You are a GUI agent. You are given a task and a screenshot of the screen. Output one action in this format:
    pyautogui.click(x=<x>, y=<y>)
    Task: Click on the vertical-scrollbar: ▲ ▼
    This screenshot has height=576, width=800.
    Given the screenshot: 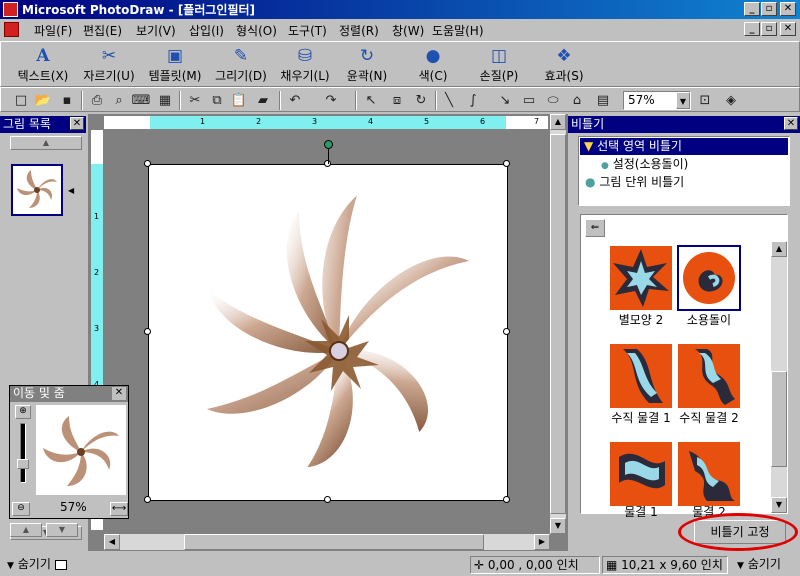 What is the action you would take?
    pyautogui.click(x=558, y=324)
    